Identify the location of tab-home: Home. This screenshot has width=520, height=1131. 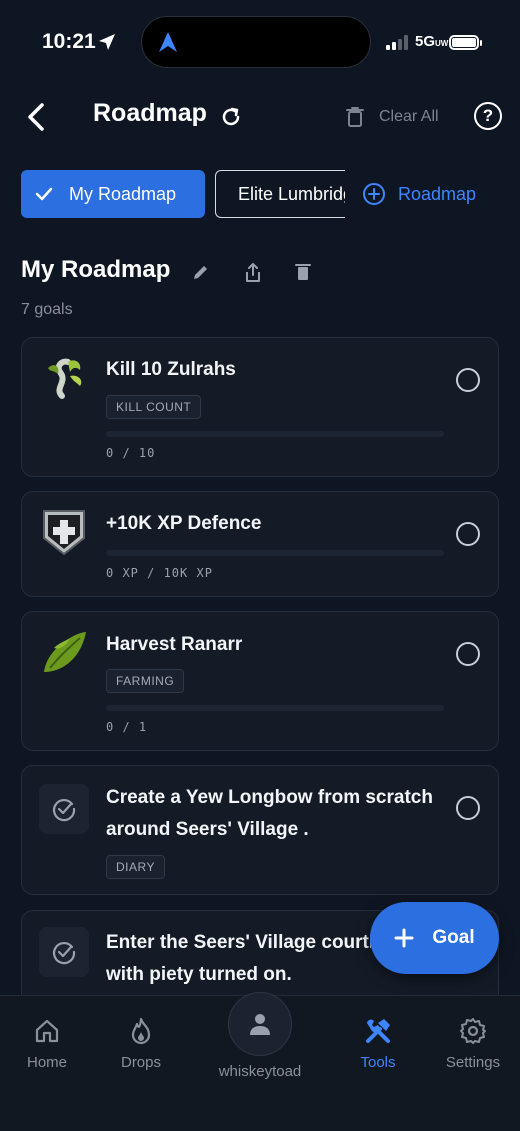
(47, 1043).